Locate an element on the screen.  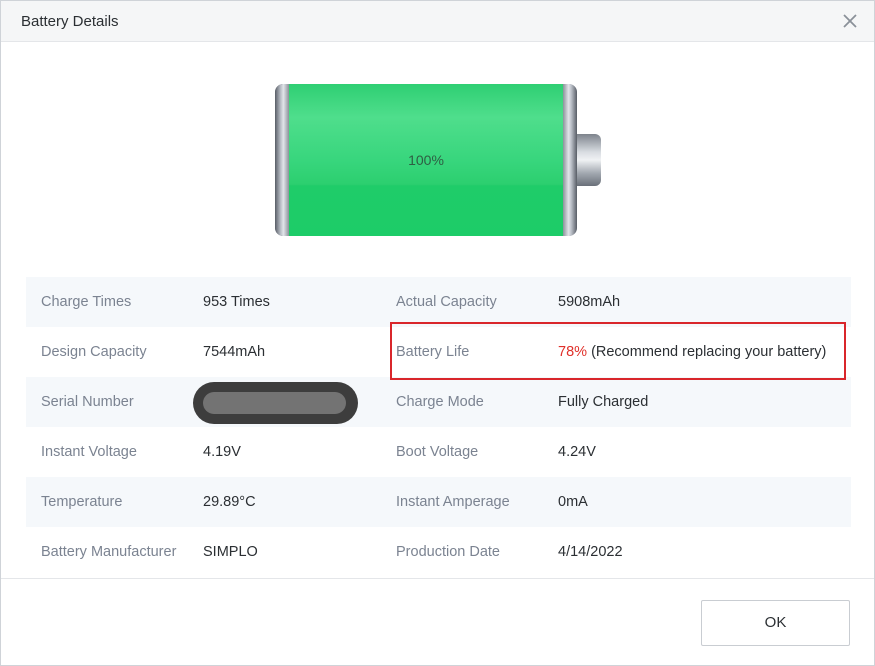
charge-times-label: Charge Times is located at coordinates (86, 302).